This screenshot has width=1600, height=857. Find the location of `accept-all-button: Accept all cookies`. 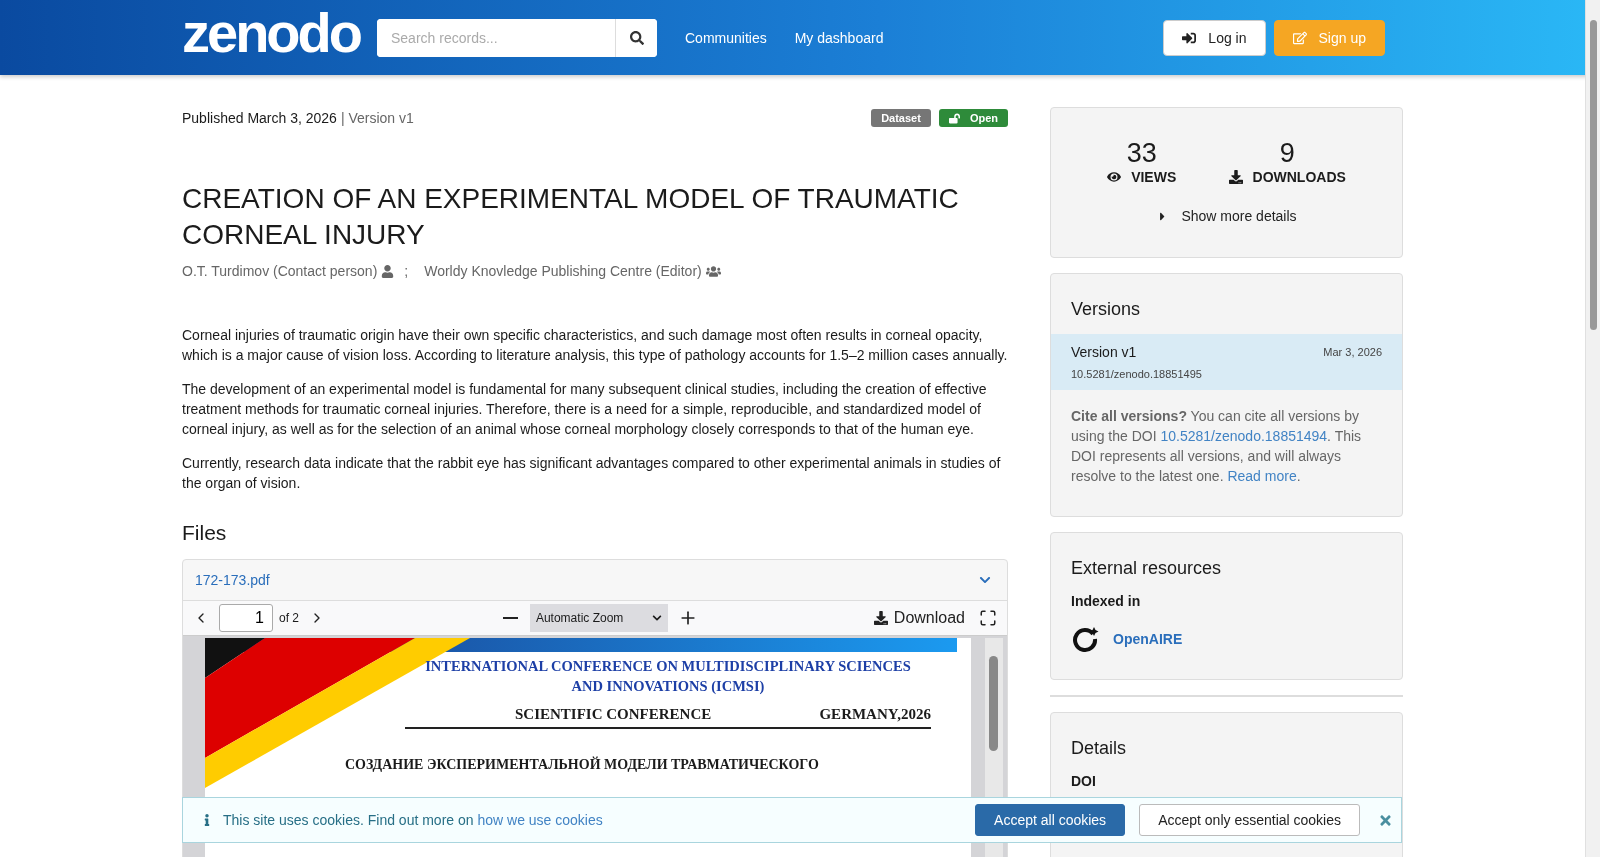

accept-all-button: Accept all cookies is located at coordinates (1050, 820).